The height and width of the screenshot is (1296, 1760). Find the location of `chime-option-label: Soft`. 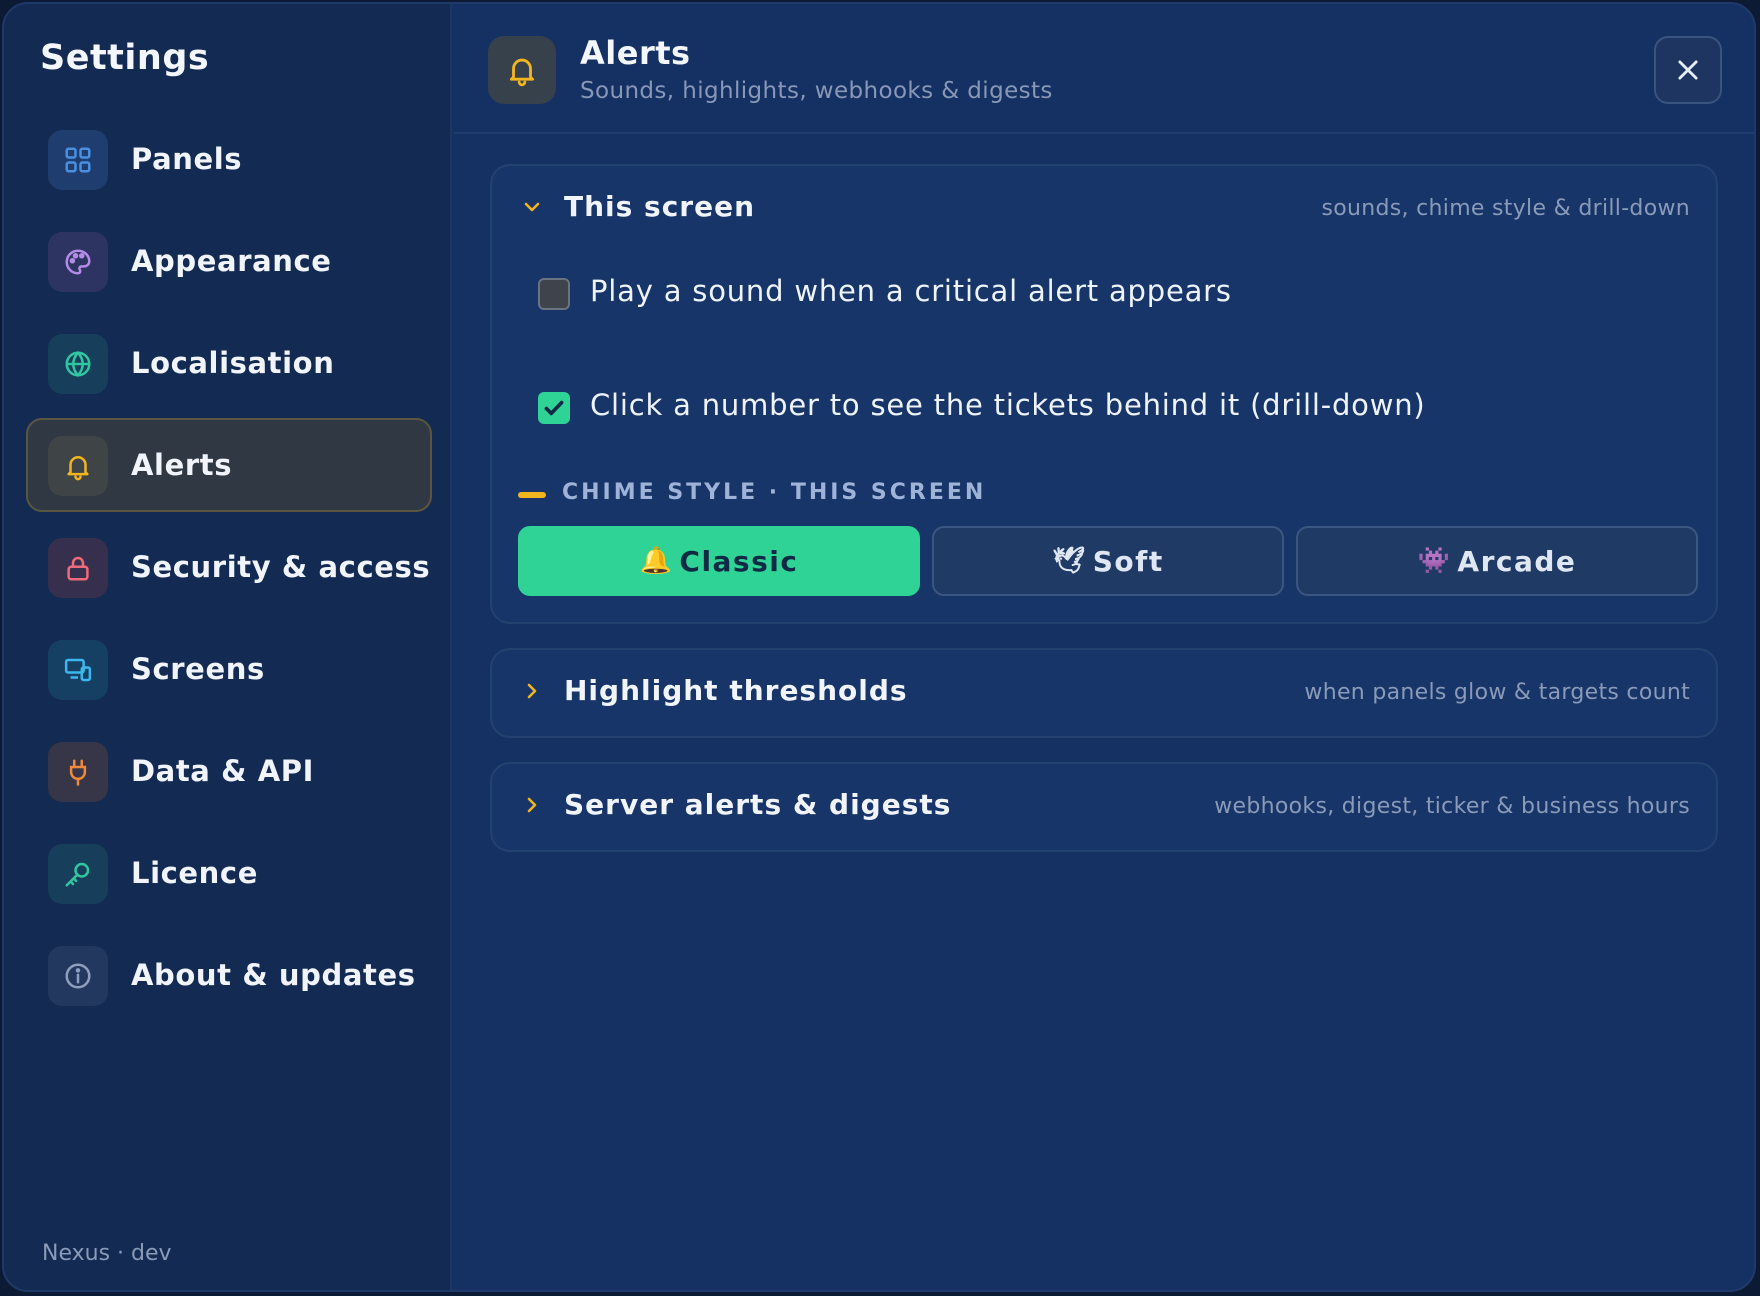

chime-option-label: Soft is located at coordinates (1128, 561).